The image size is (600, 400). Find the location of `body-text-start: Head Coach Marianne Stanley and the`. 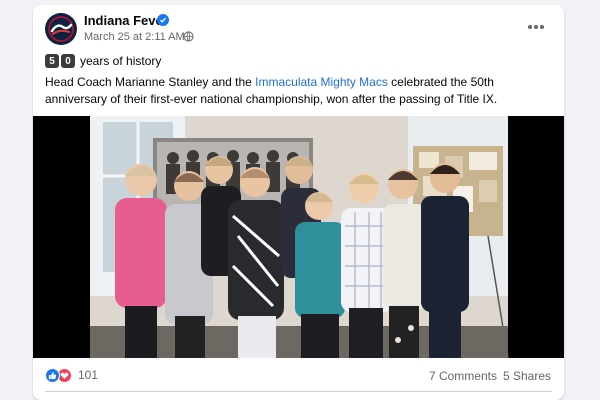

body-text-start: Head Coach Marianne Stanley and the is located at coordinates (150, 82).